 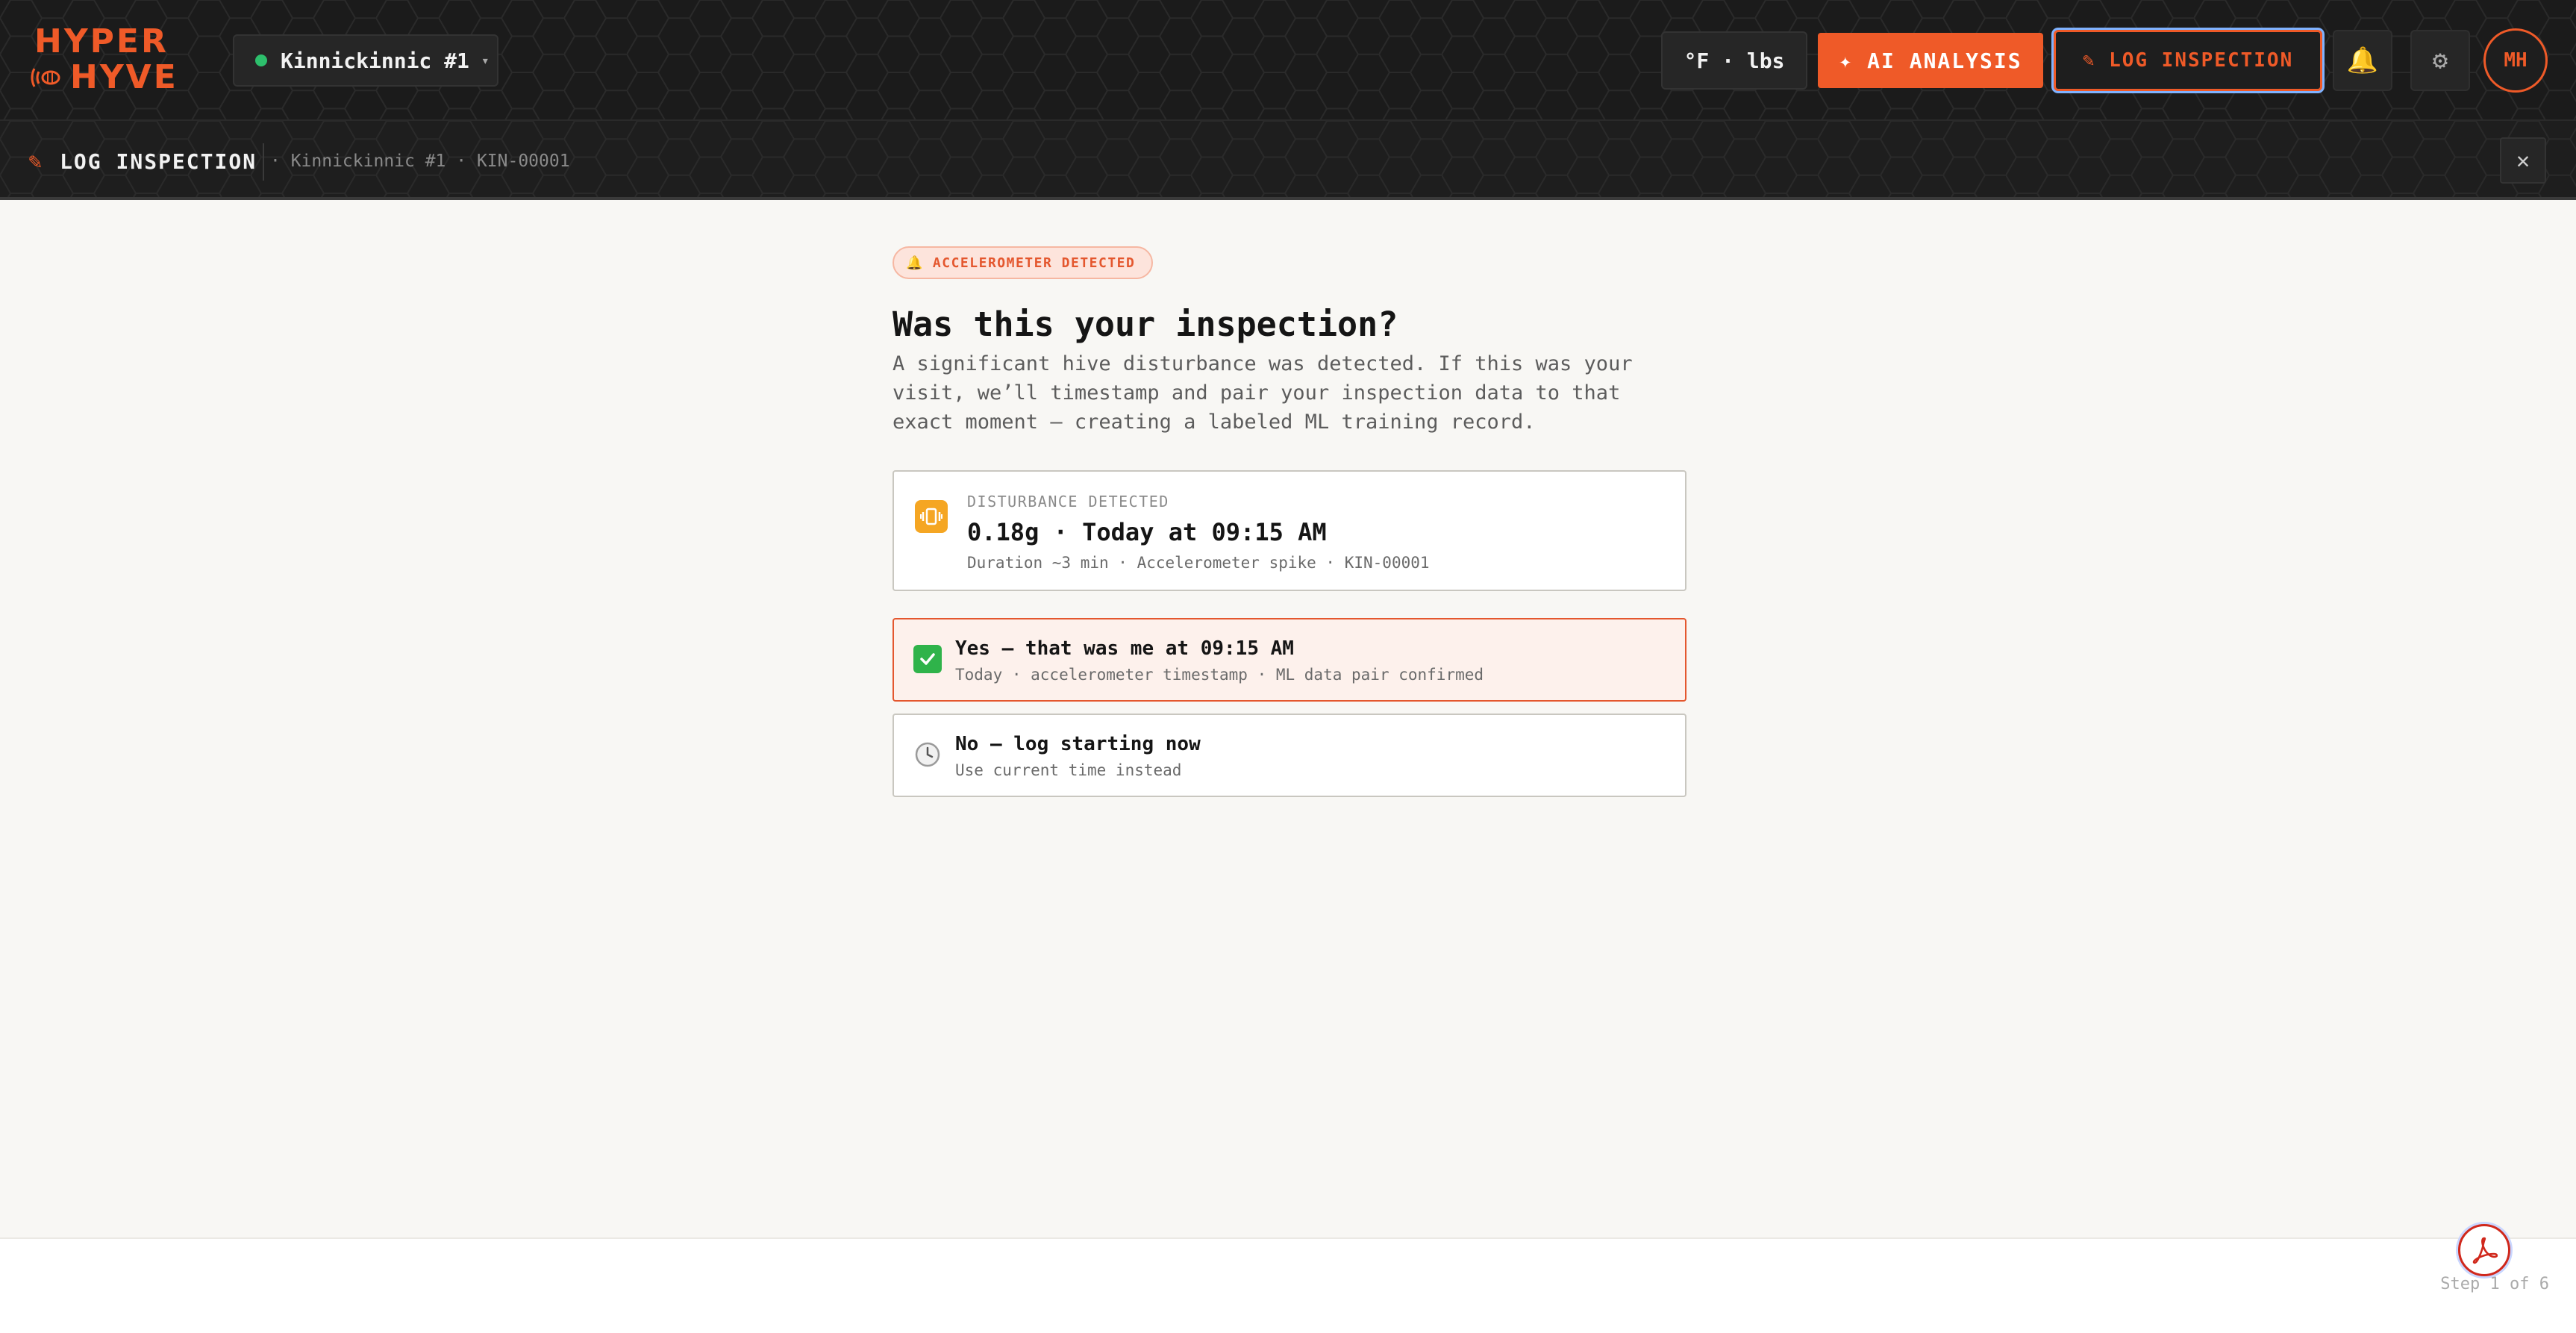 I want to click on accelerometer-badge: 🔔 ACCELEROMETER DETECTED, so click(x=1023, y=262).